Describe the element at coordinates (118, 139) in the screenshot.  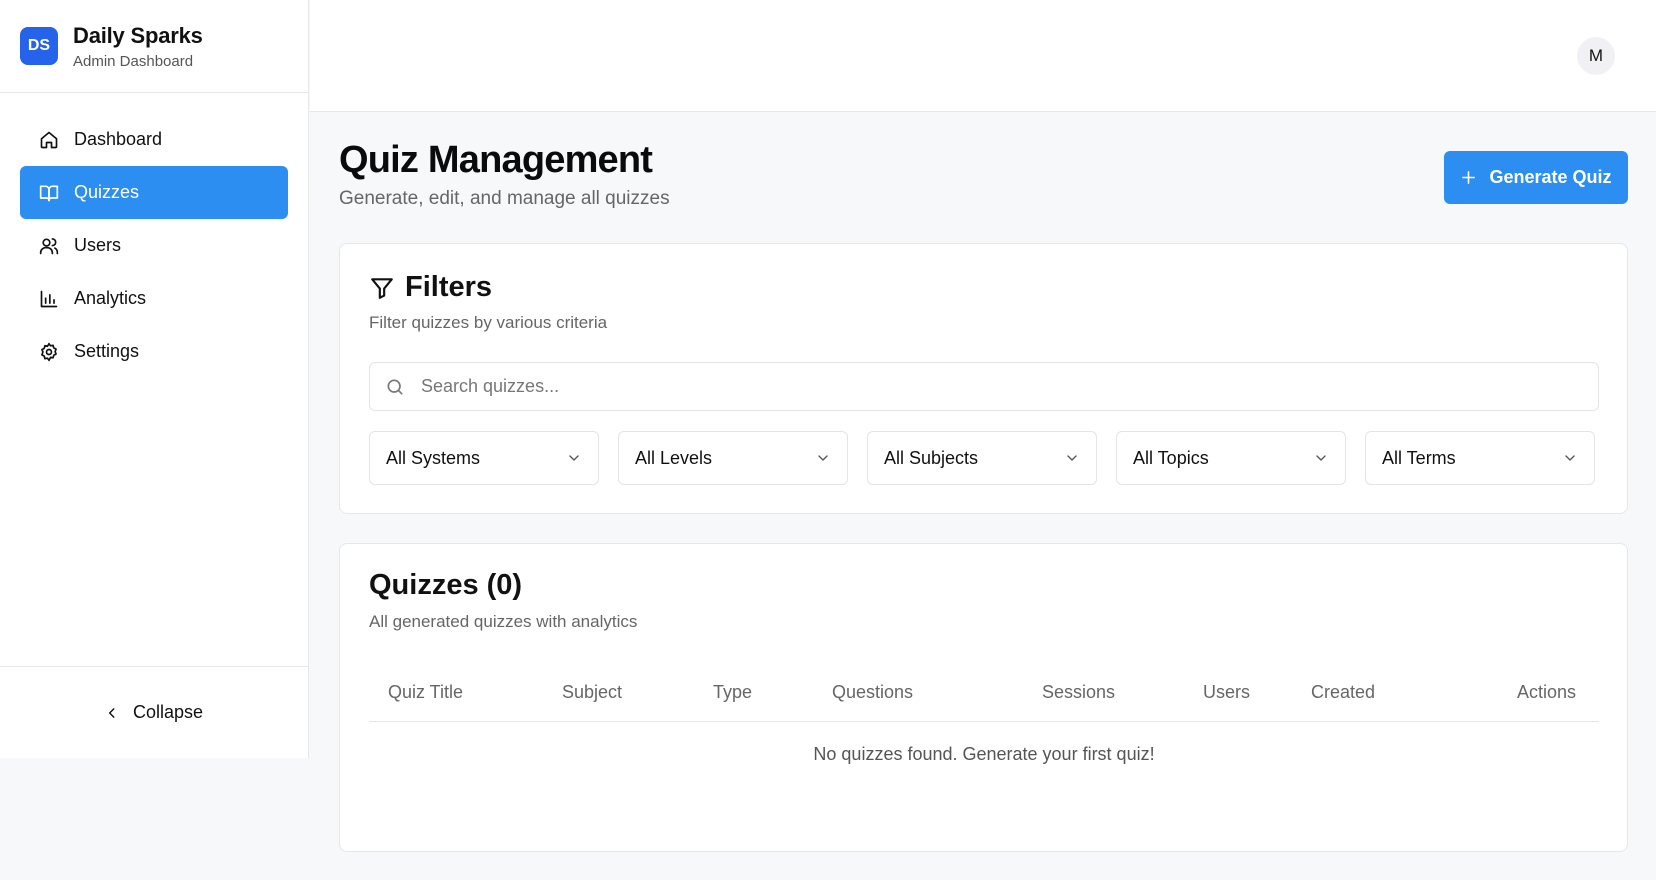
I see `sidebar-item-label: Dashboard` at that location.